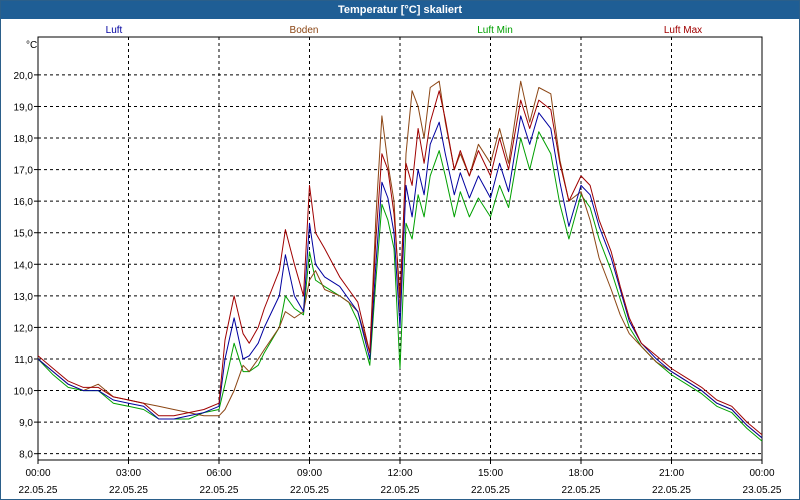  I want to click on y-tick-label: 16,0, so click(24, 202).